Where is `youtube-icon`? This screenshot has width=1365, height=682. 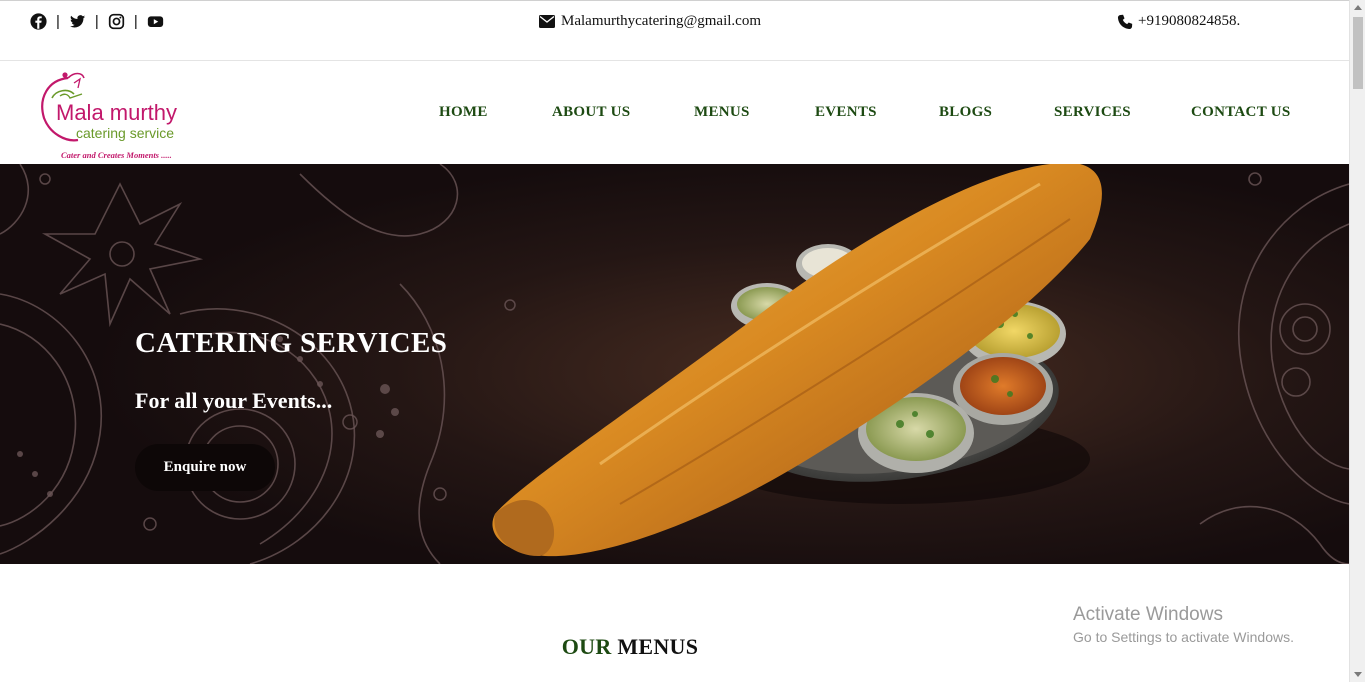 youtube-icon is located at coordinates (155, 21).